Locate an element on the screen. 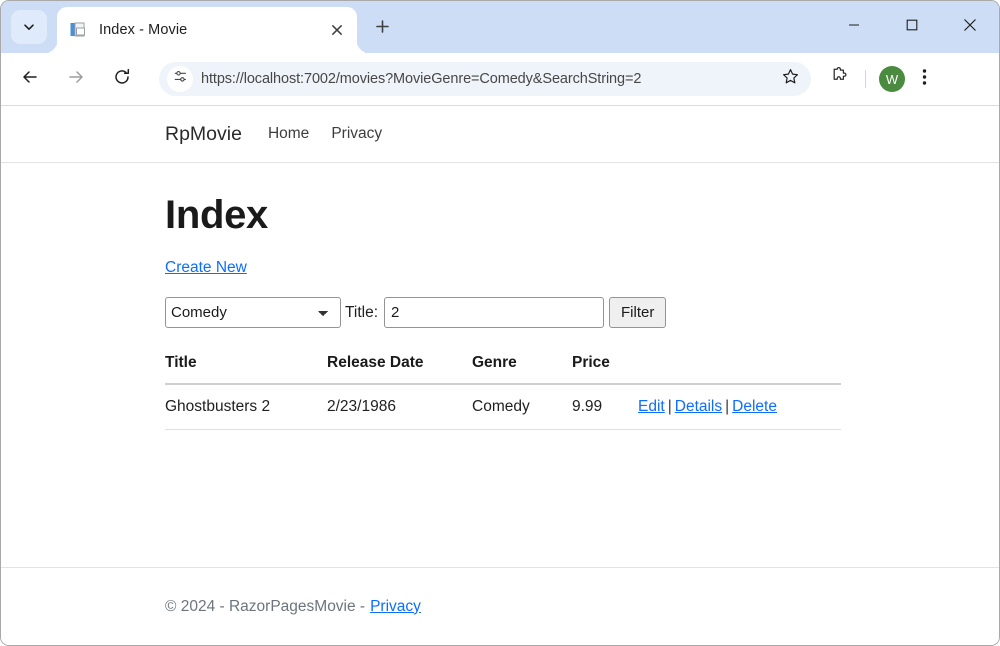 The height and width of the screenshot is (646, 1000). cell-actions: Edit | Details | Delete is located at coordinates (739, 407).